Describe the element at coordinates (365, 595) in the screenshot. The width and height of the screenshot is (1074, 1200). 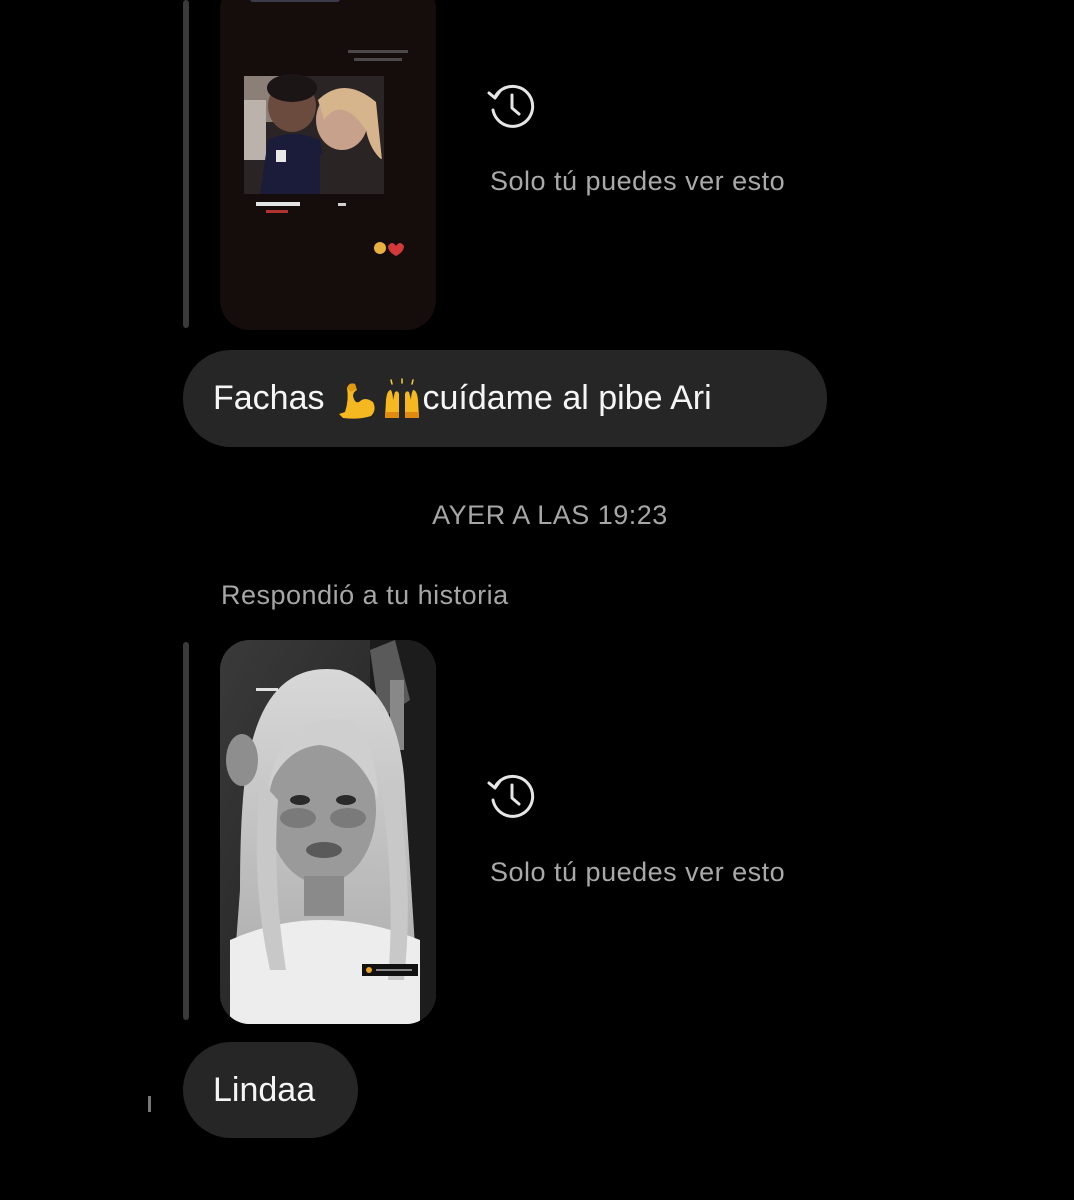
I see `replied-to-story-label: Respondió a tu historia` at that location.